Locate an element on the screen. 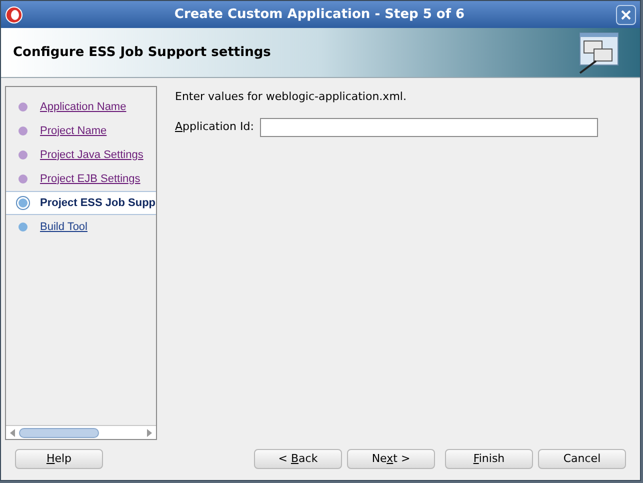  wizard-step: Project ESS Job Supp is located at coordinates (81, 203).